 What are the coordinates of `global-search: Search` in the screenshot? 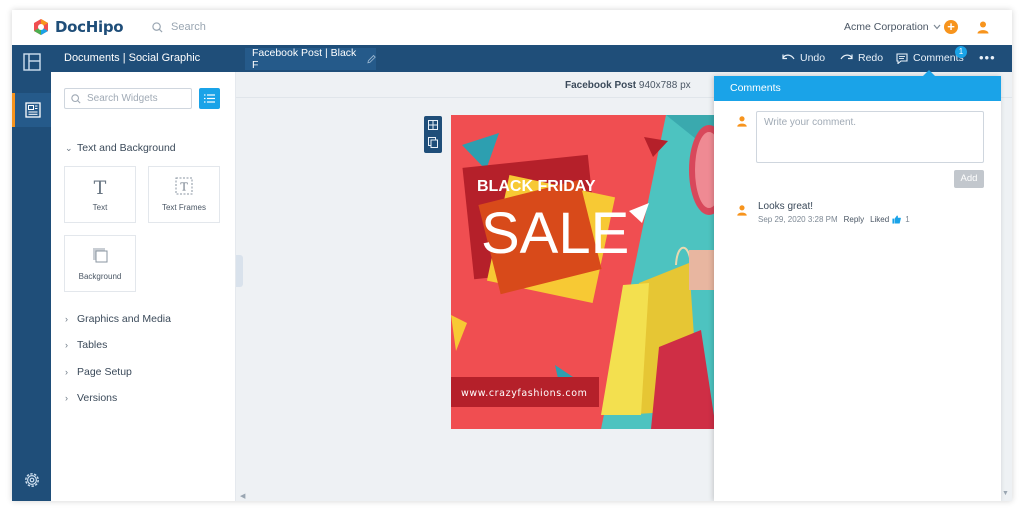 It's located at (179, 27).